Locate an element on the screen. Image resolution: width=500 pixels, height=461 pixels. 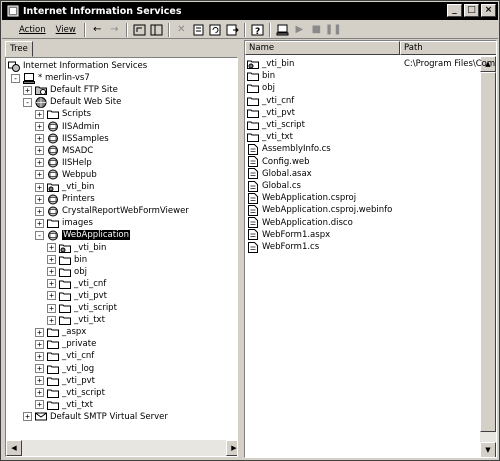
scroll-right-icon: ▶ is located at coordinates (231, 448).